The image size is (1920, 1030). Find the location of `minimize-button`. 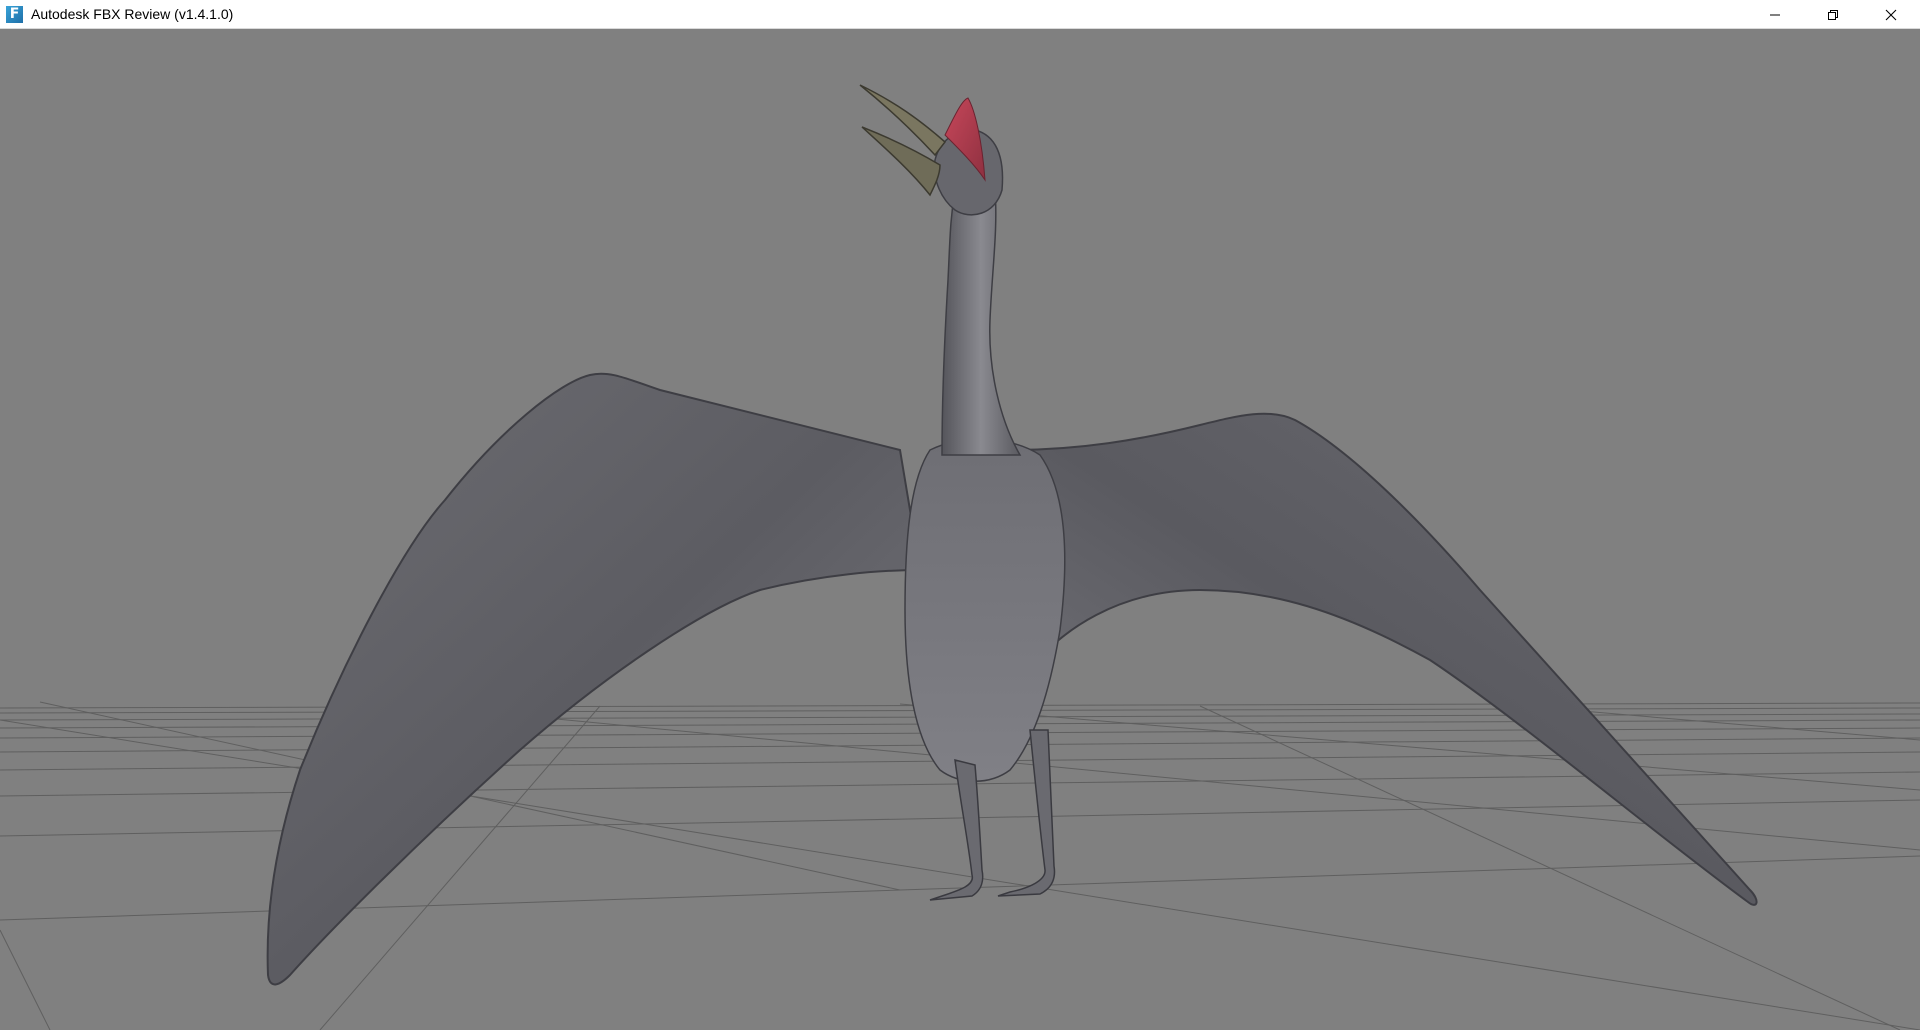

minimize-button is located at coordinates (1775, 14).